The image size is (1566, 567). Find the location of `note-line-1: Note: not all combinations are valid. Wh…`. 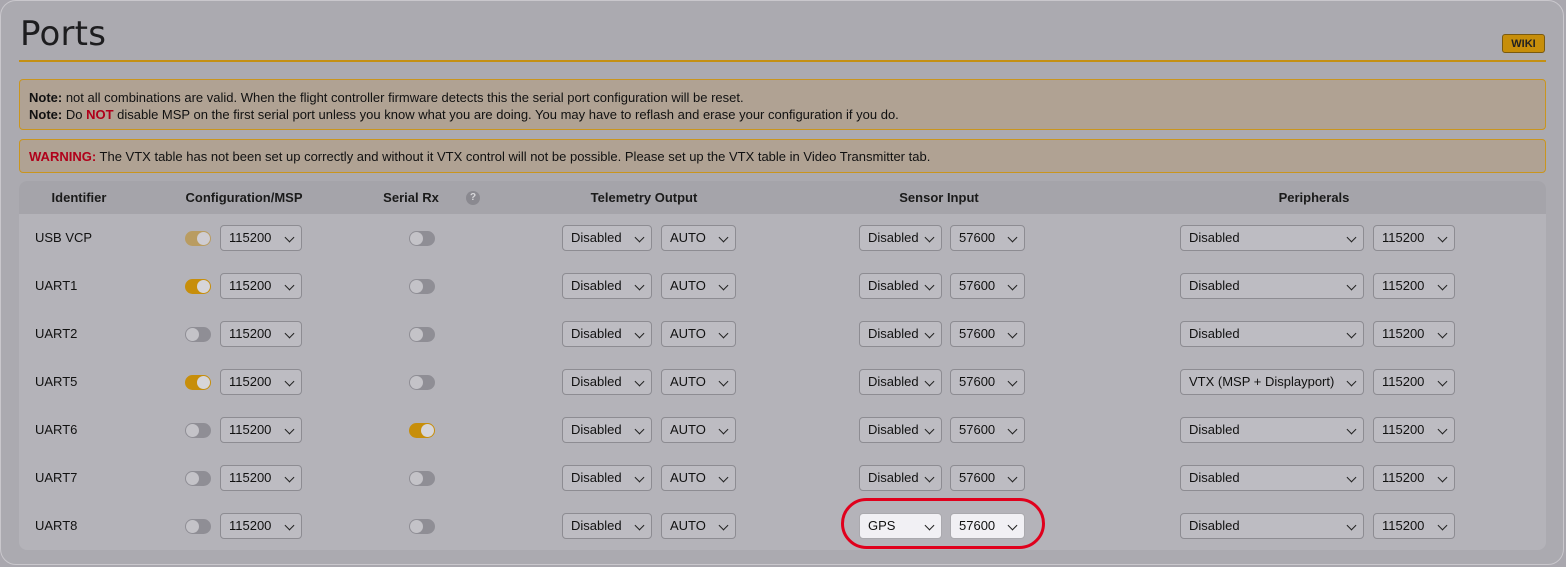

note-line-1: Note: not all combinations are valid. Wh… is located at coordinates (386, 97).